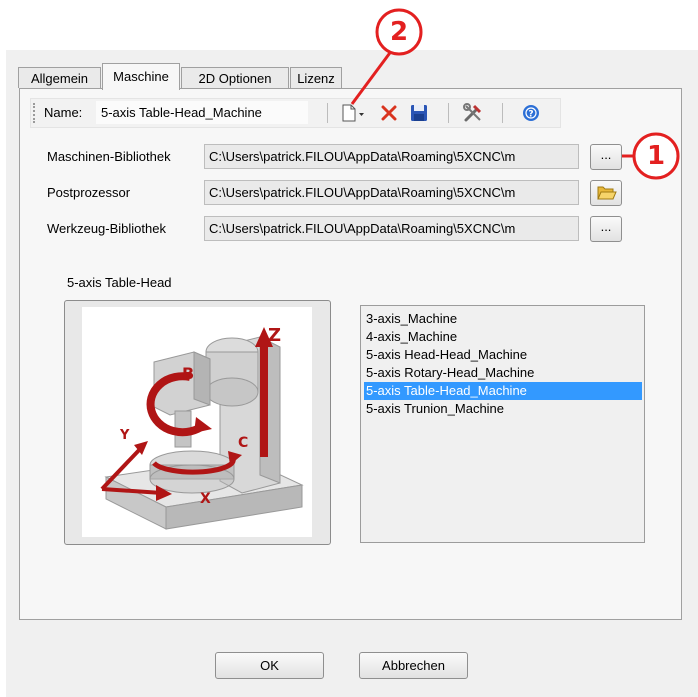  Describe the element at coordinates (515, 94) in the screenshot. I see `annotation-overlay` at that location.